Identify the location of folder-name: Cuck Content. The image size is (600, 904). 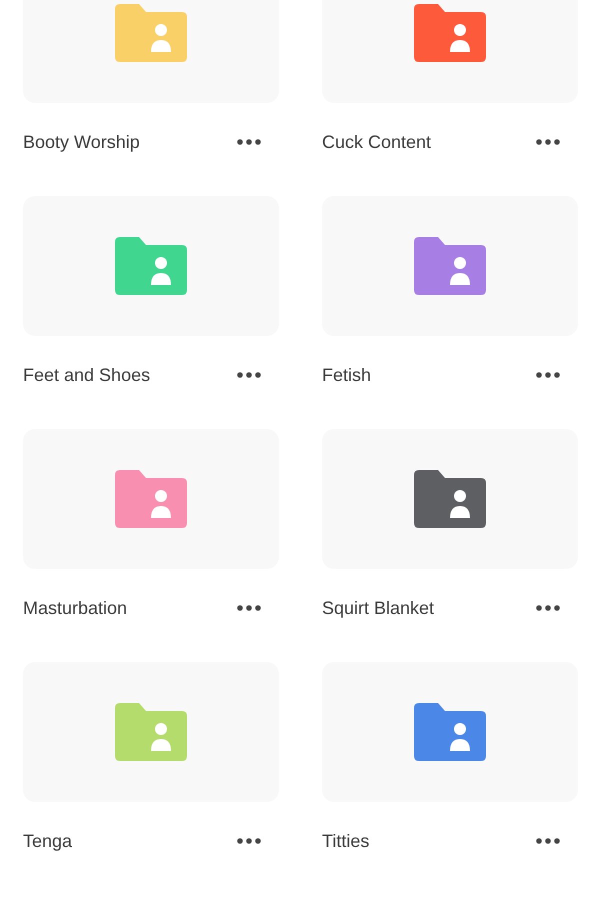
(377, 142).